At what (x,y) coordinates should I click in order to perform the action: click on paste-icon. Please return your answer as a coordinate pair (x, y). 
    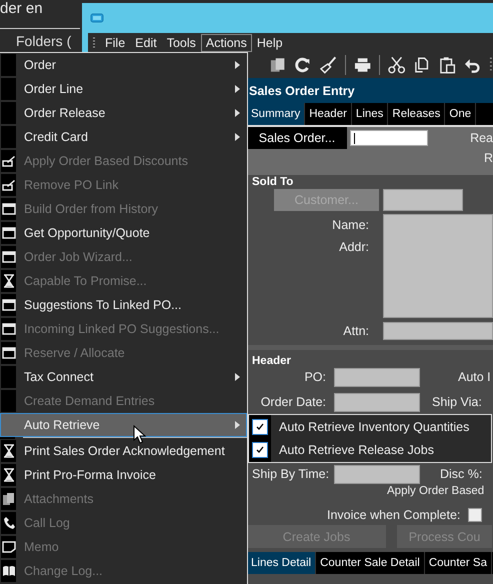
    Looking at the image, I should click on (447, 65).